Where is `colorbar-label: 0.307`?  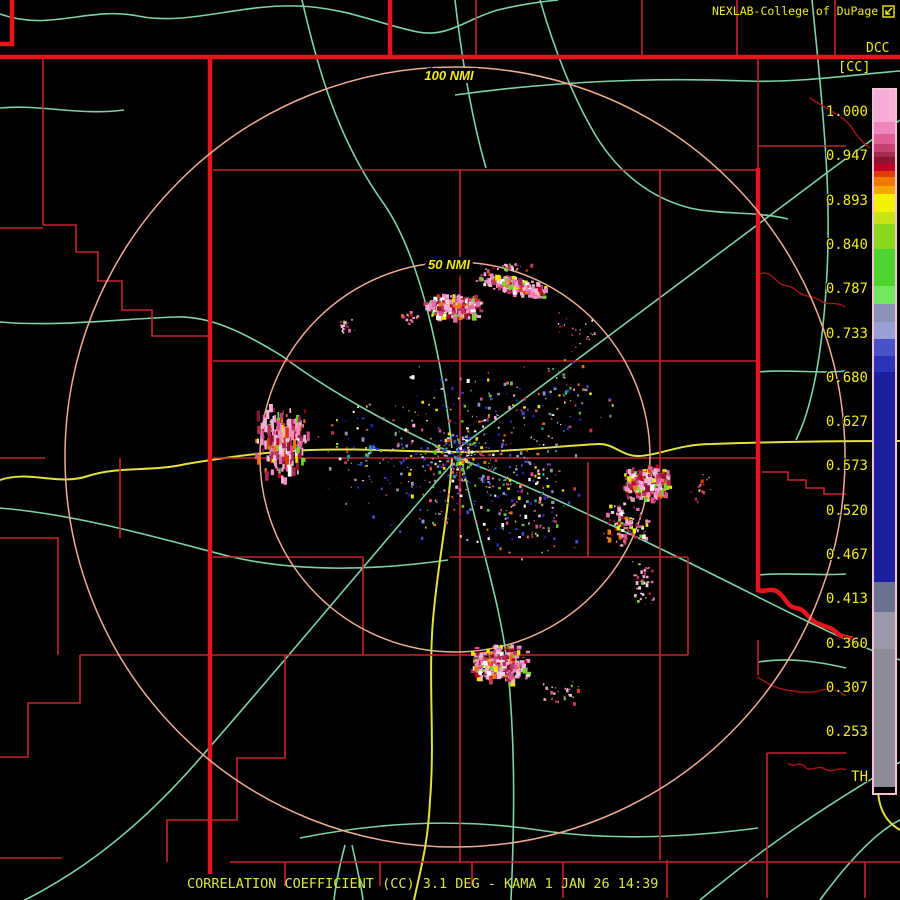 colorbar-label: 0.307 is located at coordinates (846, 687).